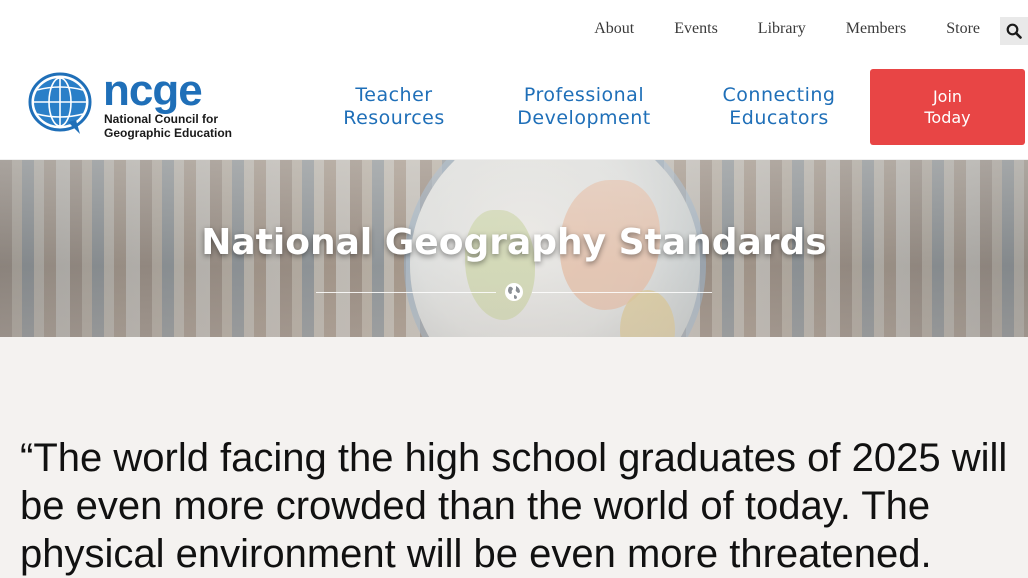 Image resolution: width=1028 pixels, height=578 pixels. I want to click on search-icon, so click(1014, 31).